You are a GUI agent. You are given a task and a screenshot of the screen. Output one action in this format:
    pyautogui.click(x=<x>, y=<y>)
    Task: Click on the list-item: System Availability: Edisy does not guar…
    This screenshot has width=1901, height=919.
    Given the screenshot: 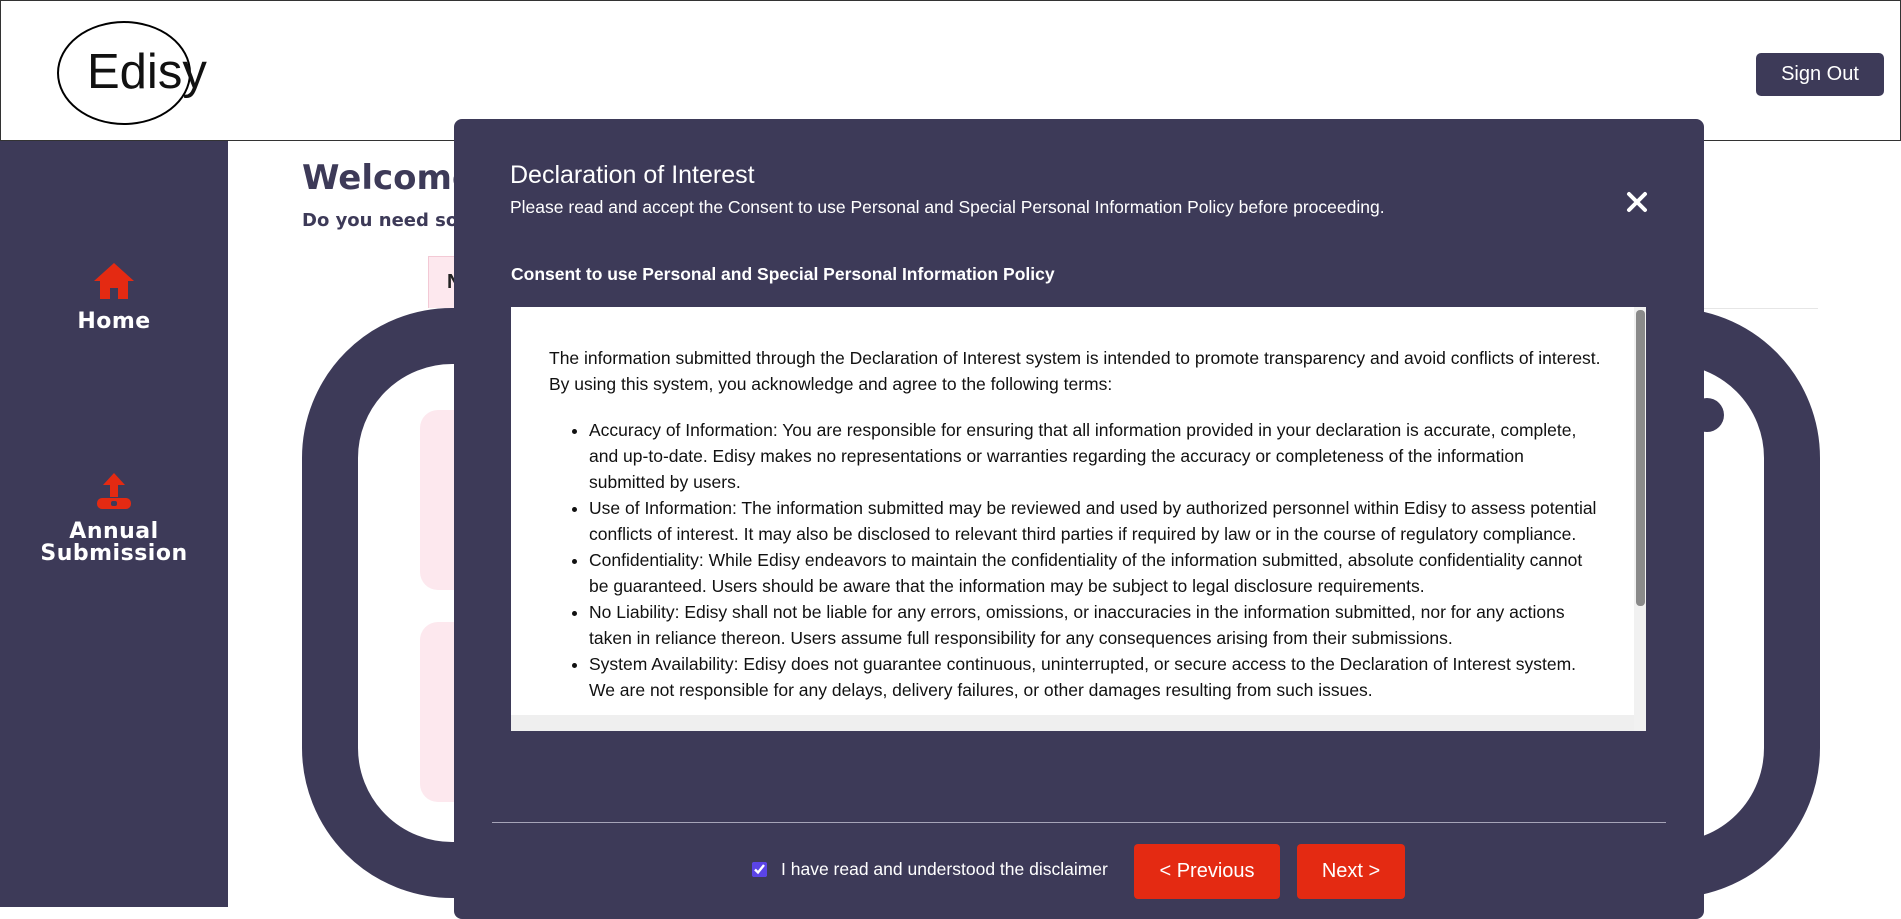 What is the action you would take?
    pyautogui.click(x=1096, y=677)
    